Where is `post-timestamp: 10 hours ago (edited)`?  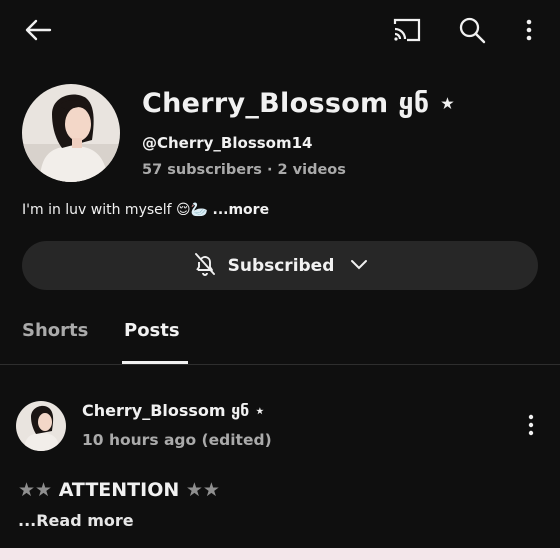
post-timestamp: 10 hours ago (edited) is located at coordinates (177, 440).